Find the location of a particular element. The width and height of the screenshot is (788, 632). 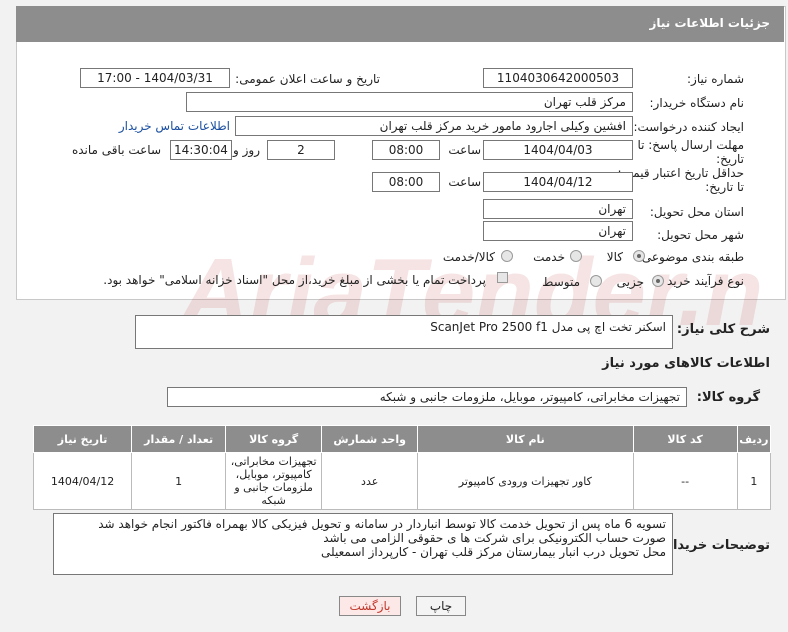

category-option-service: خدمت is located at coordinates (549, 257).